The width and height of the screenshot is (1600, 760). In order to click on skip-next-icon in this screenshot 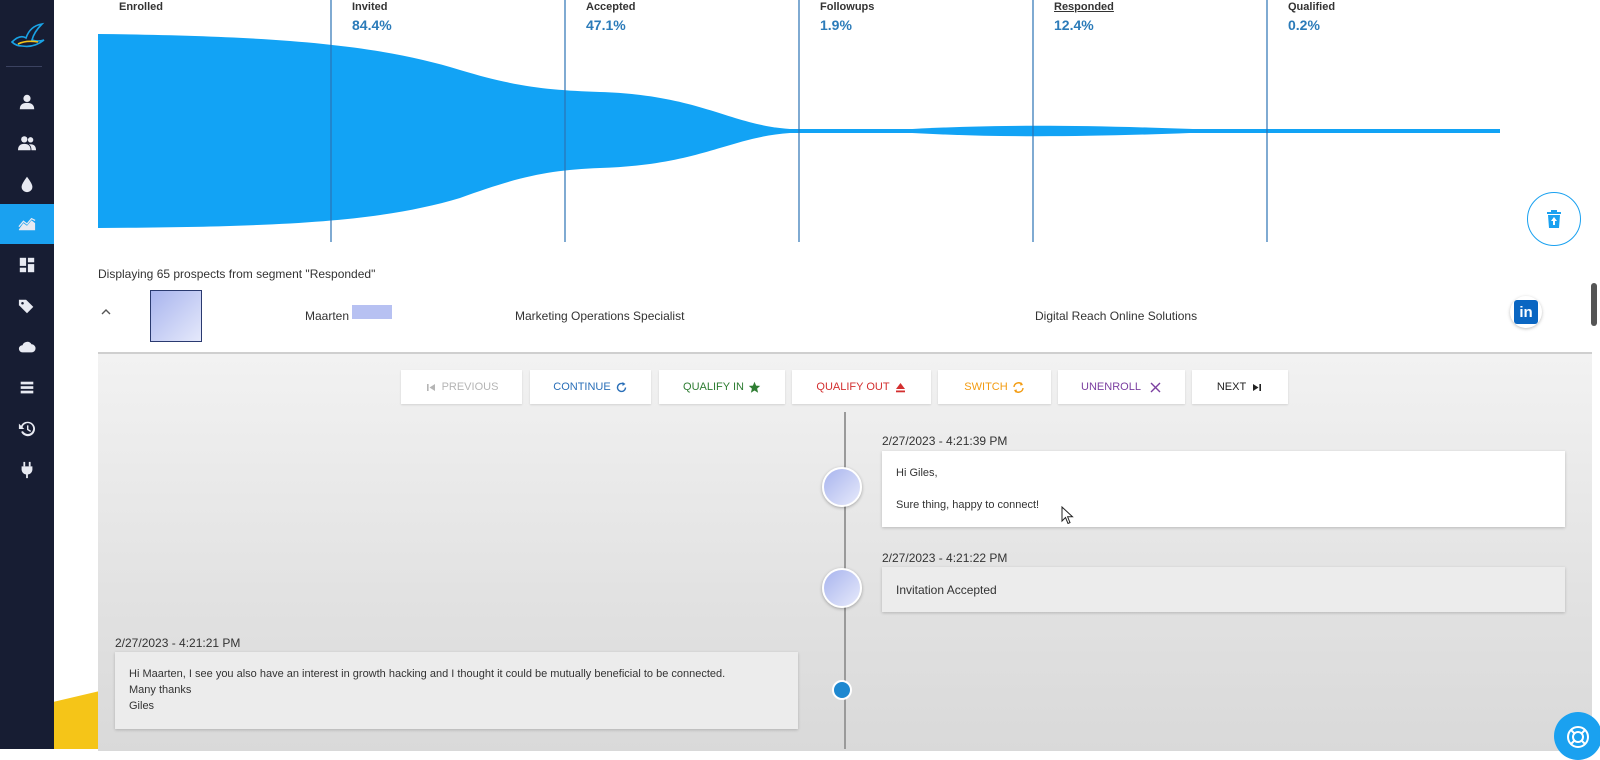, I will do `click(1257, 387)`.